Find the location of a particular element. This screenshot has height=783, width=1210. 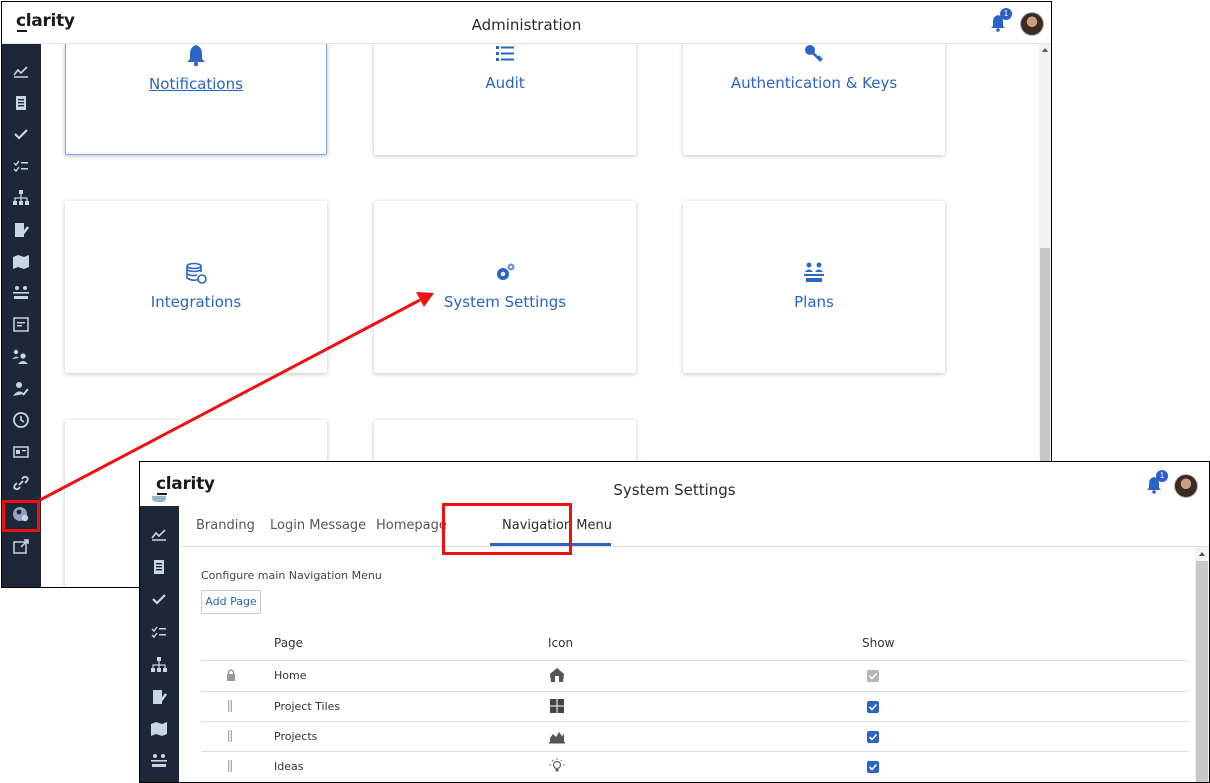

lightbulb-icon is located at coordinates (557, 766).